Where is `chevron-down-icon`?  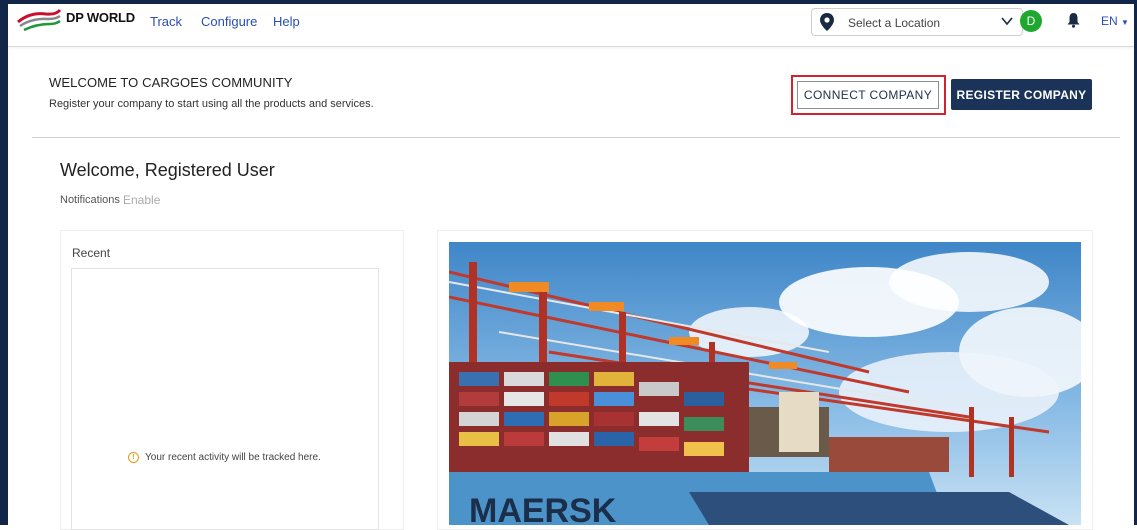 chevron-down-icon is located at coordinates (1007, 23).